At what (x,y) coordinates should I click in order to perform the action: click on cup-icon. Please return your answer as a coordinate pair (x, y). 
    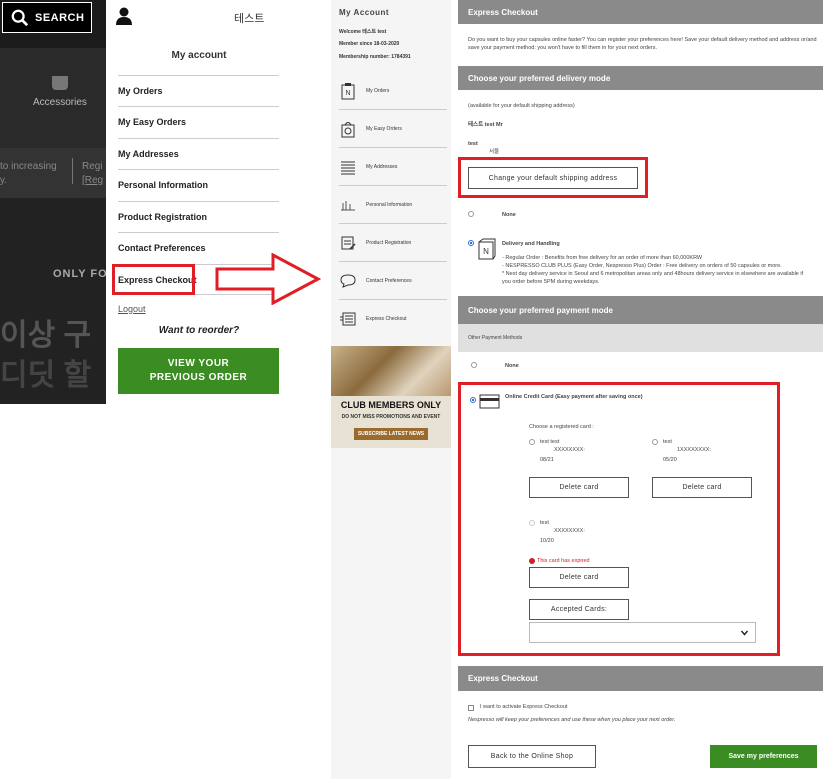
    Looking at the image, I should click on (60, 83).